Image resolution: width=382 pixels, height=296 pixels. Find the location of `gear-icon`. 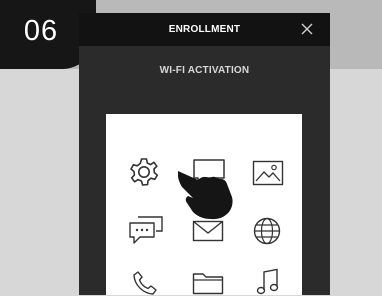

gear-icon is located at coordinates (144, 172).